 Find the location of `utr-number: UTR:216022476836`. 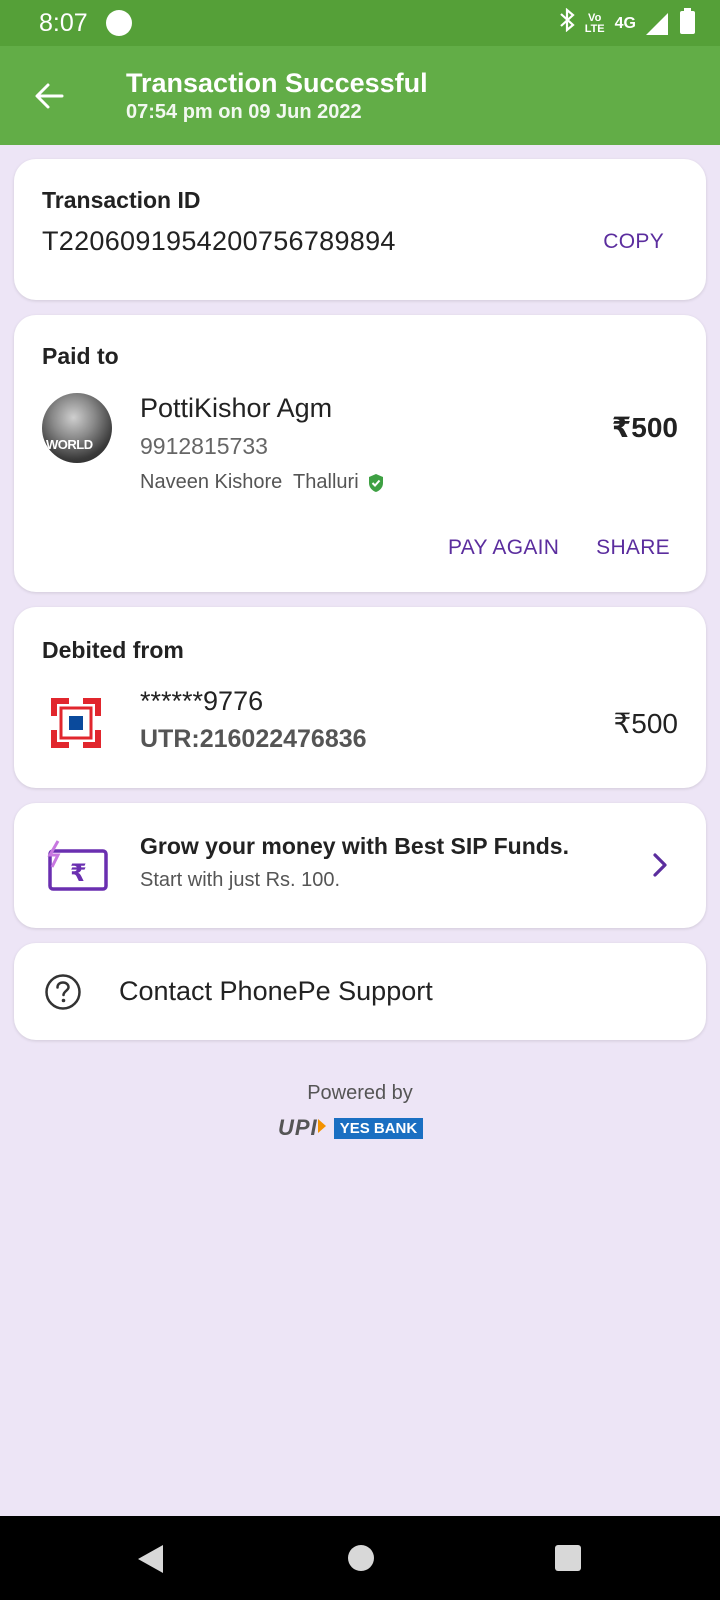

utr-number: UTR:216022476836 is located at coordinates (253, 739).